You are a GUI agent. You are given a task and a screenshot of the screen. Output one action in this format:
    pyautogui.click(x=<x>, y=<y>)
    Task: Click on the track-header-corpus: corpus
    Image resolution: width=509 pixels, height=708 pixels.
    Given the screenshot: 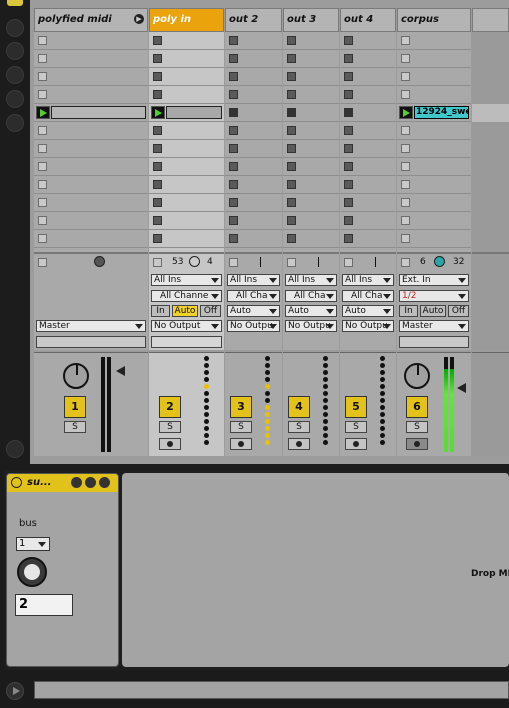 What is the action you would take?
    pyautogui.click(x=434, y=20)
    